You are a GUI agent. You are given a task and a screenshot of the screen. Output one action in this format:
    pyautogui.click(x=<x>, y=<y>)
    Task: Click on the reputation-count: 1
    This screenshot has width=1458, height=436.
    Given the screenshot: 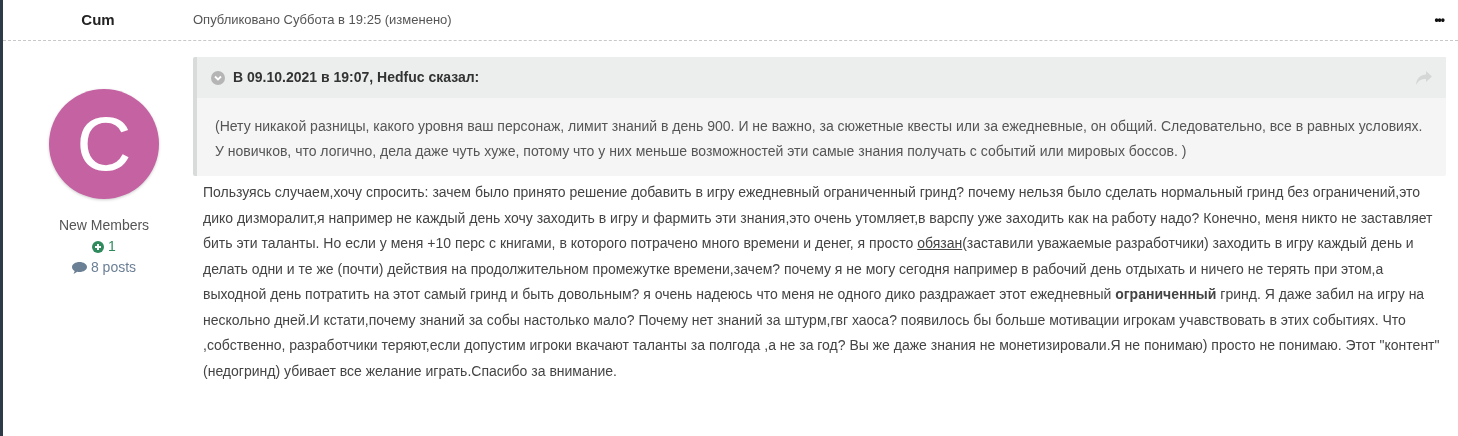 What is the action you would take?
    pyautogui.click(x=112, y=246)
    